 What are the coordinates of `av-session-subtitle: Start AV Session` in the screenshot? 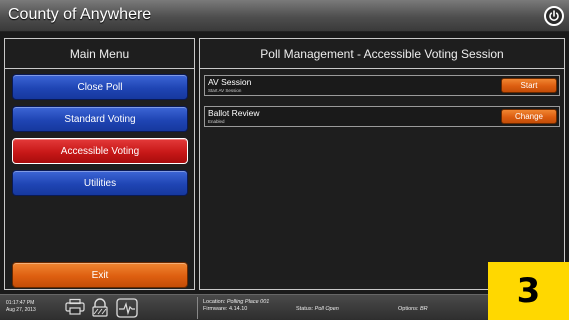 It's located at (225, 90).